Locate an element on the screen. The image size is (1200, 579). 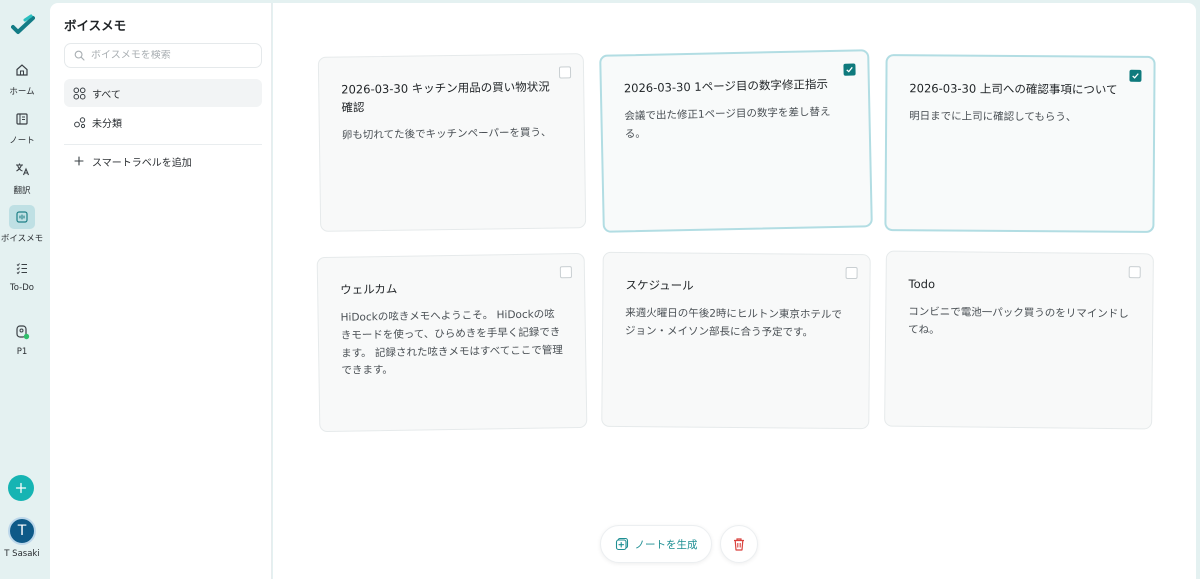
search-box is located at coordinates (163, 55).